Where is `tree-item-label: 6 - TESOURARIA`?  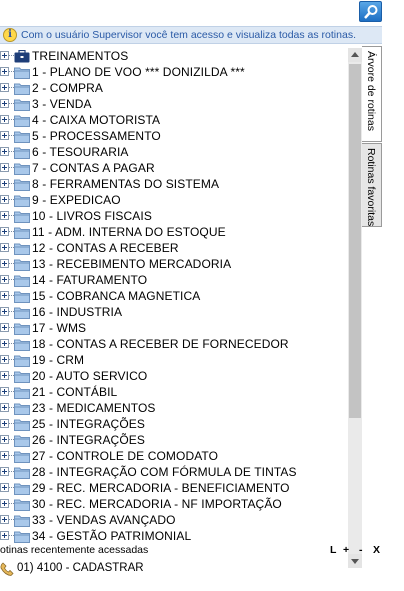
tree-item-label: 6 - TESOURARIA is located at coordinates (80, 152).